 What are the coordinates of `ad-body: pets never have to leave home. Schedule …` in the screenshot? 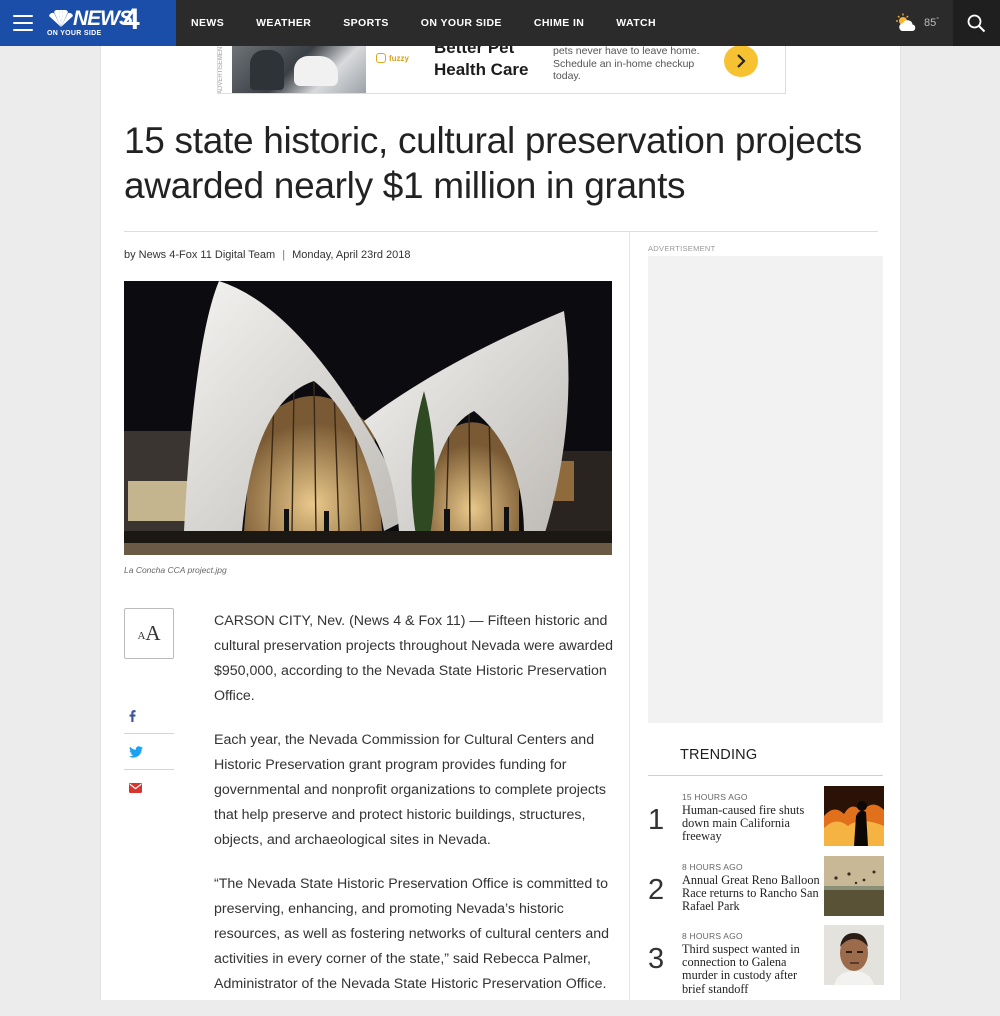 It's located at (626, 64).